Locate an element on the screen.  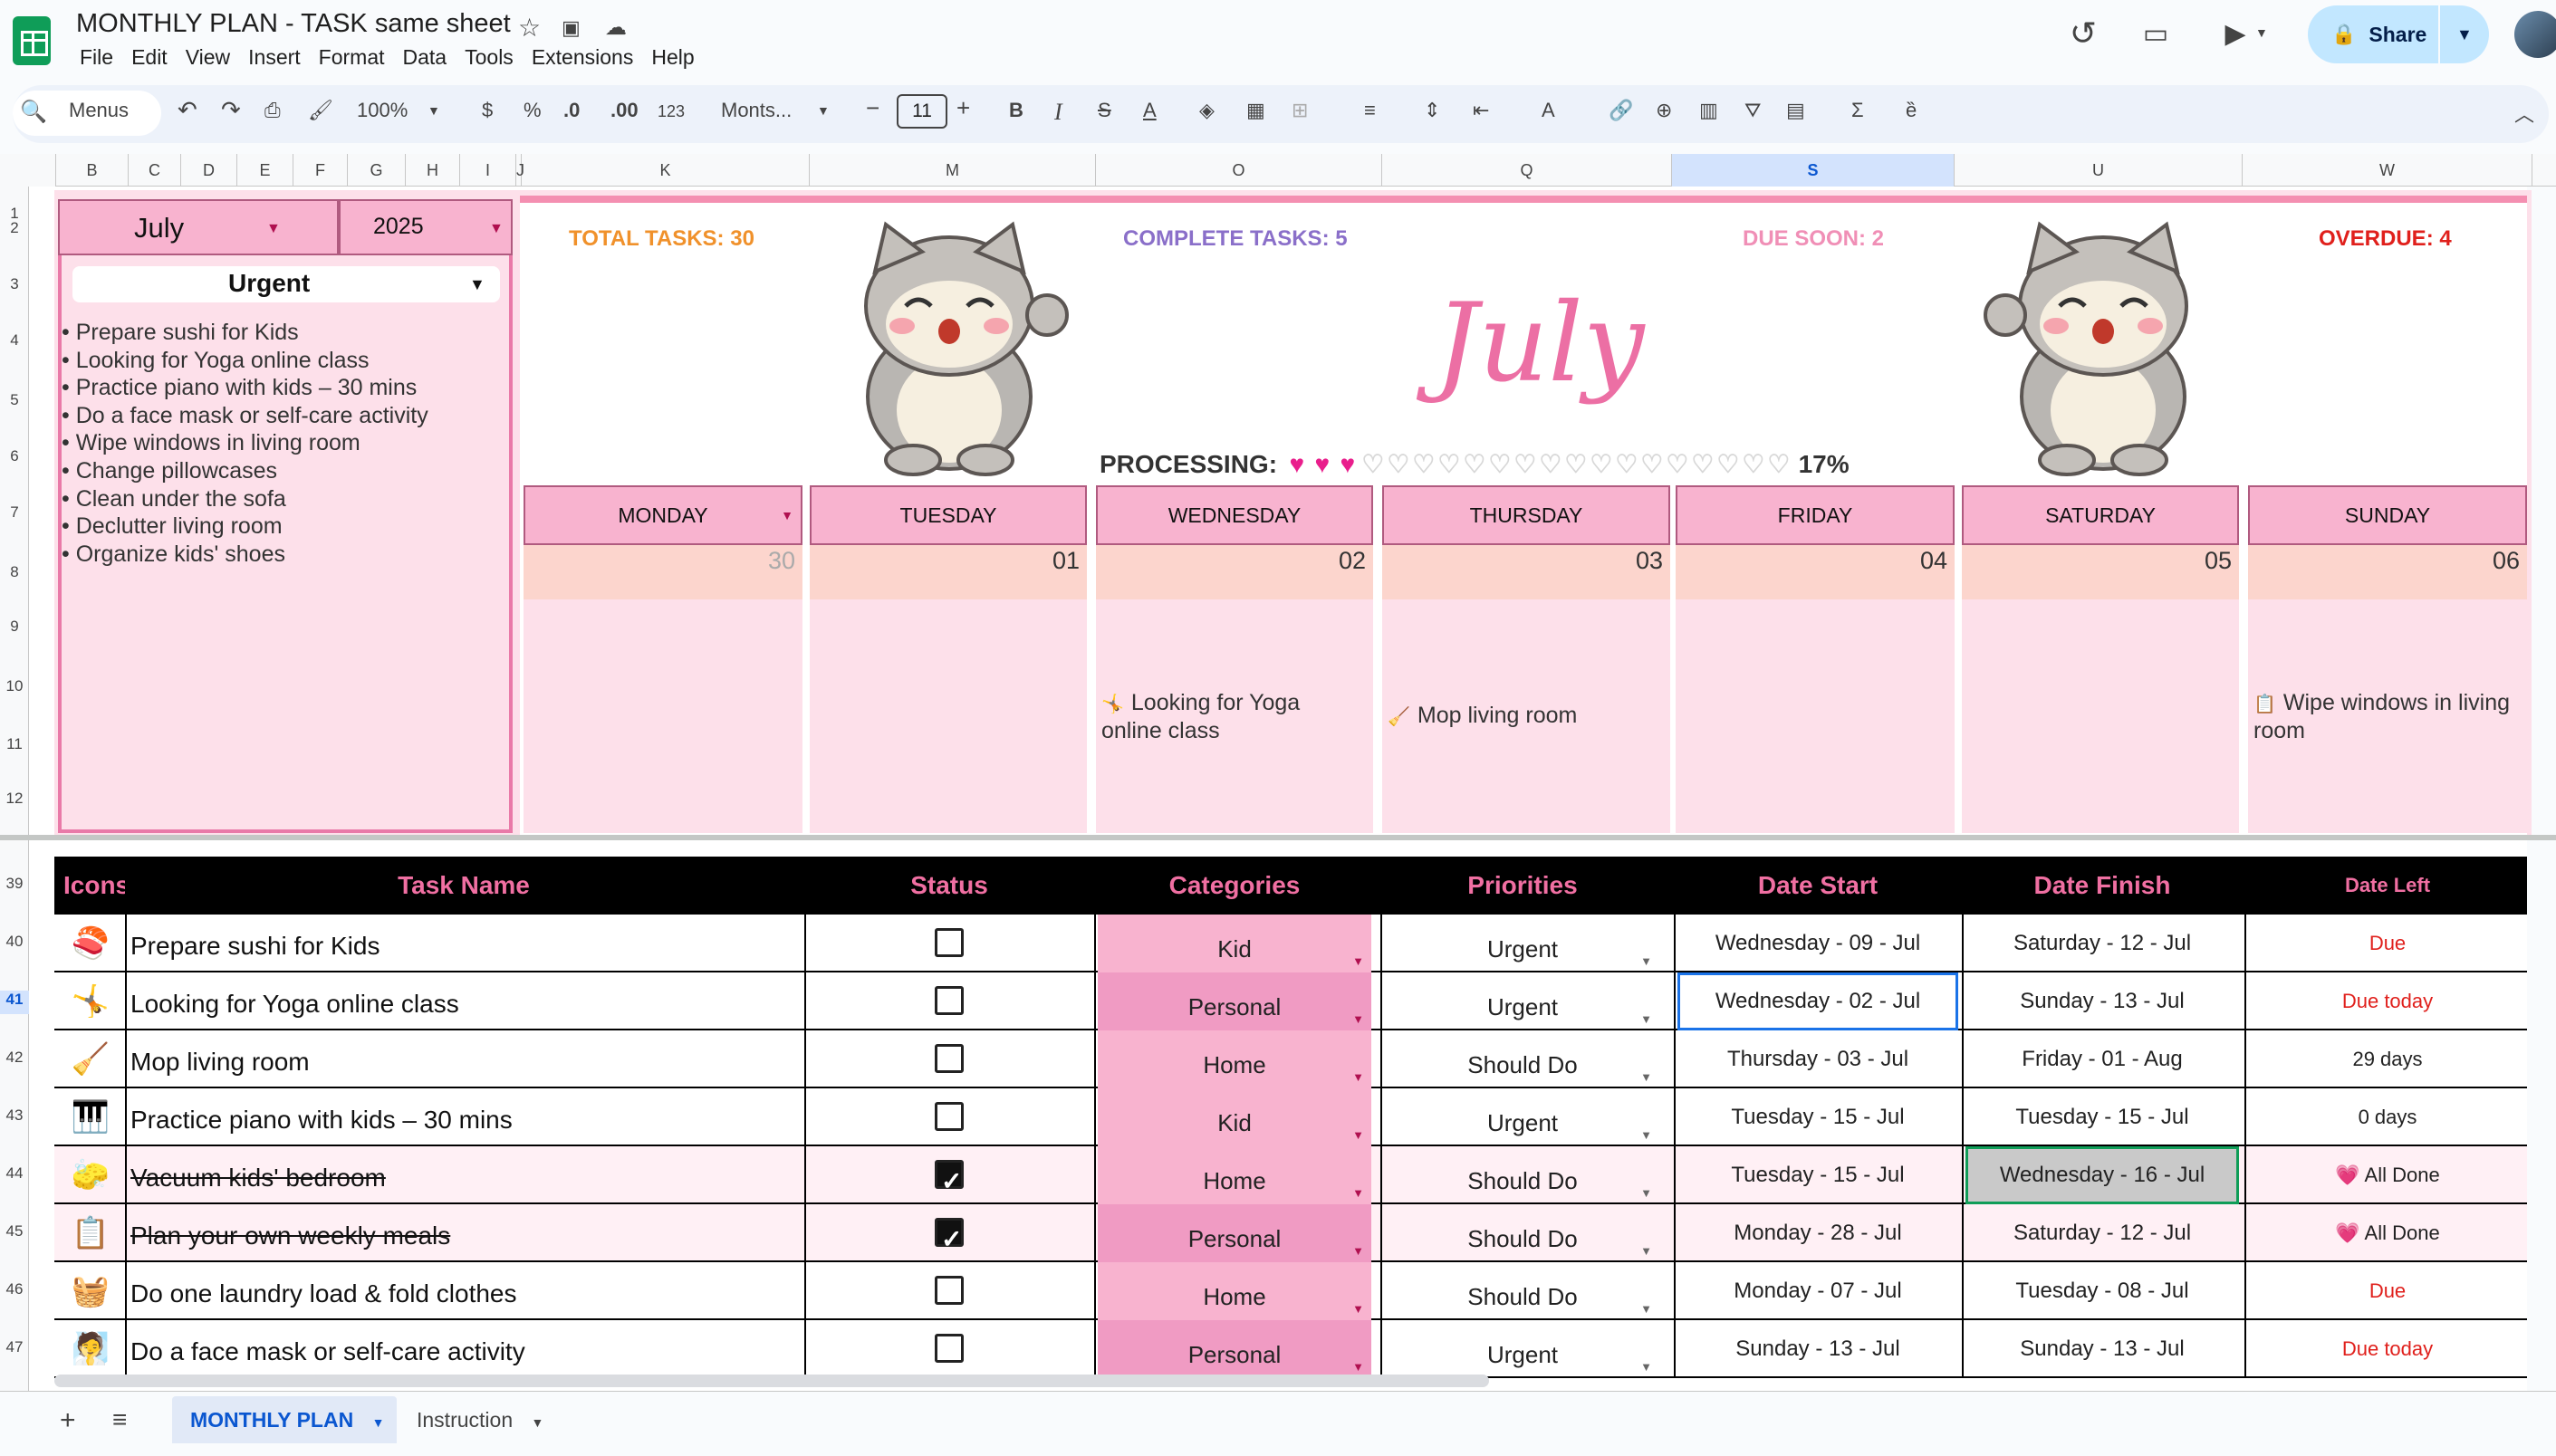
date-finish: Tuesday - 08 - Jul is located at coordinates (2102, 1291).